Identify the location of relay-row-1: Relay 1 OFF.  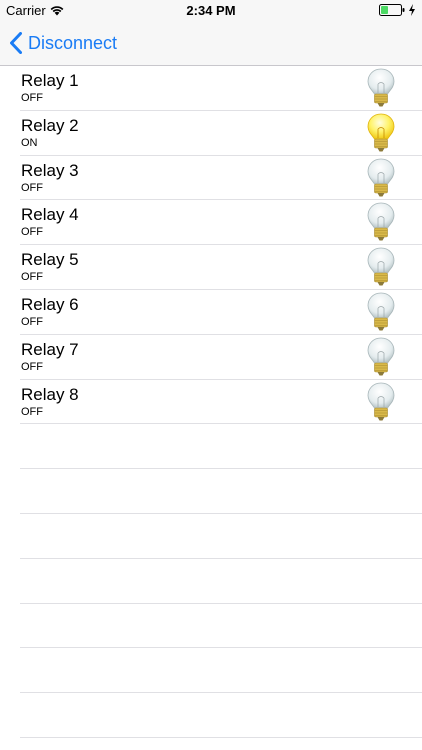
(221, 88).